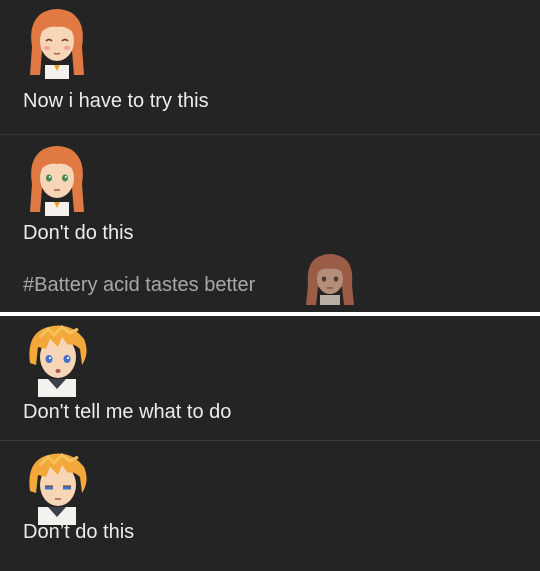 The width and height of the screenshot is (540, 571). Describe the element at coordinates (57, 486) in the screenshot. I see `blonde-boy-sleepy-avatar` at that location.